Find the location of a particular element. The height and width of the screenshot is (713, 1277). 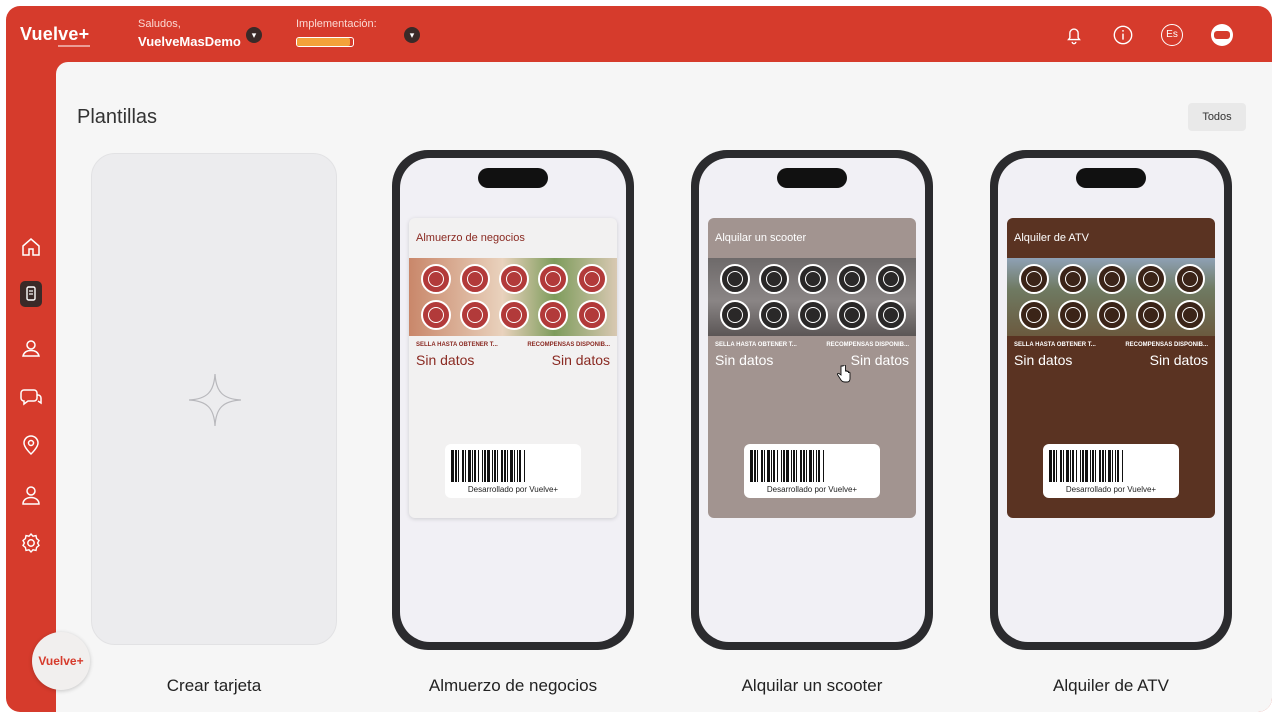

sidebar is located at coordinates (31, 387).